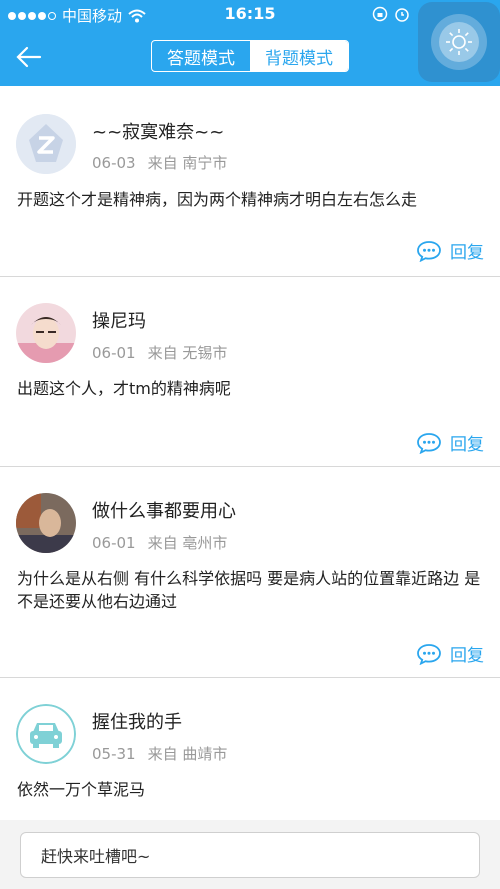  Describe the element at coordinates (380, 14) in the screenshot. I see `lock-rotation-icon` at that location.